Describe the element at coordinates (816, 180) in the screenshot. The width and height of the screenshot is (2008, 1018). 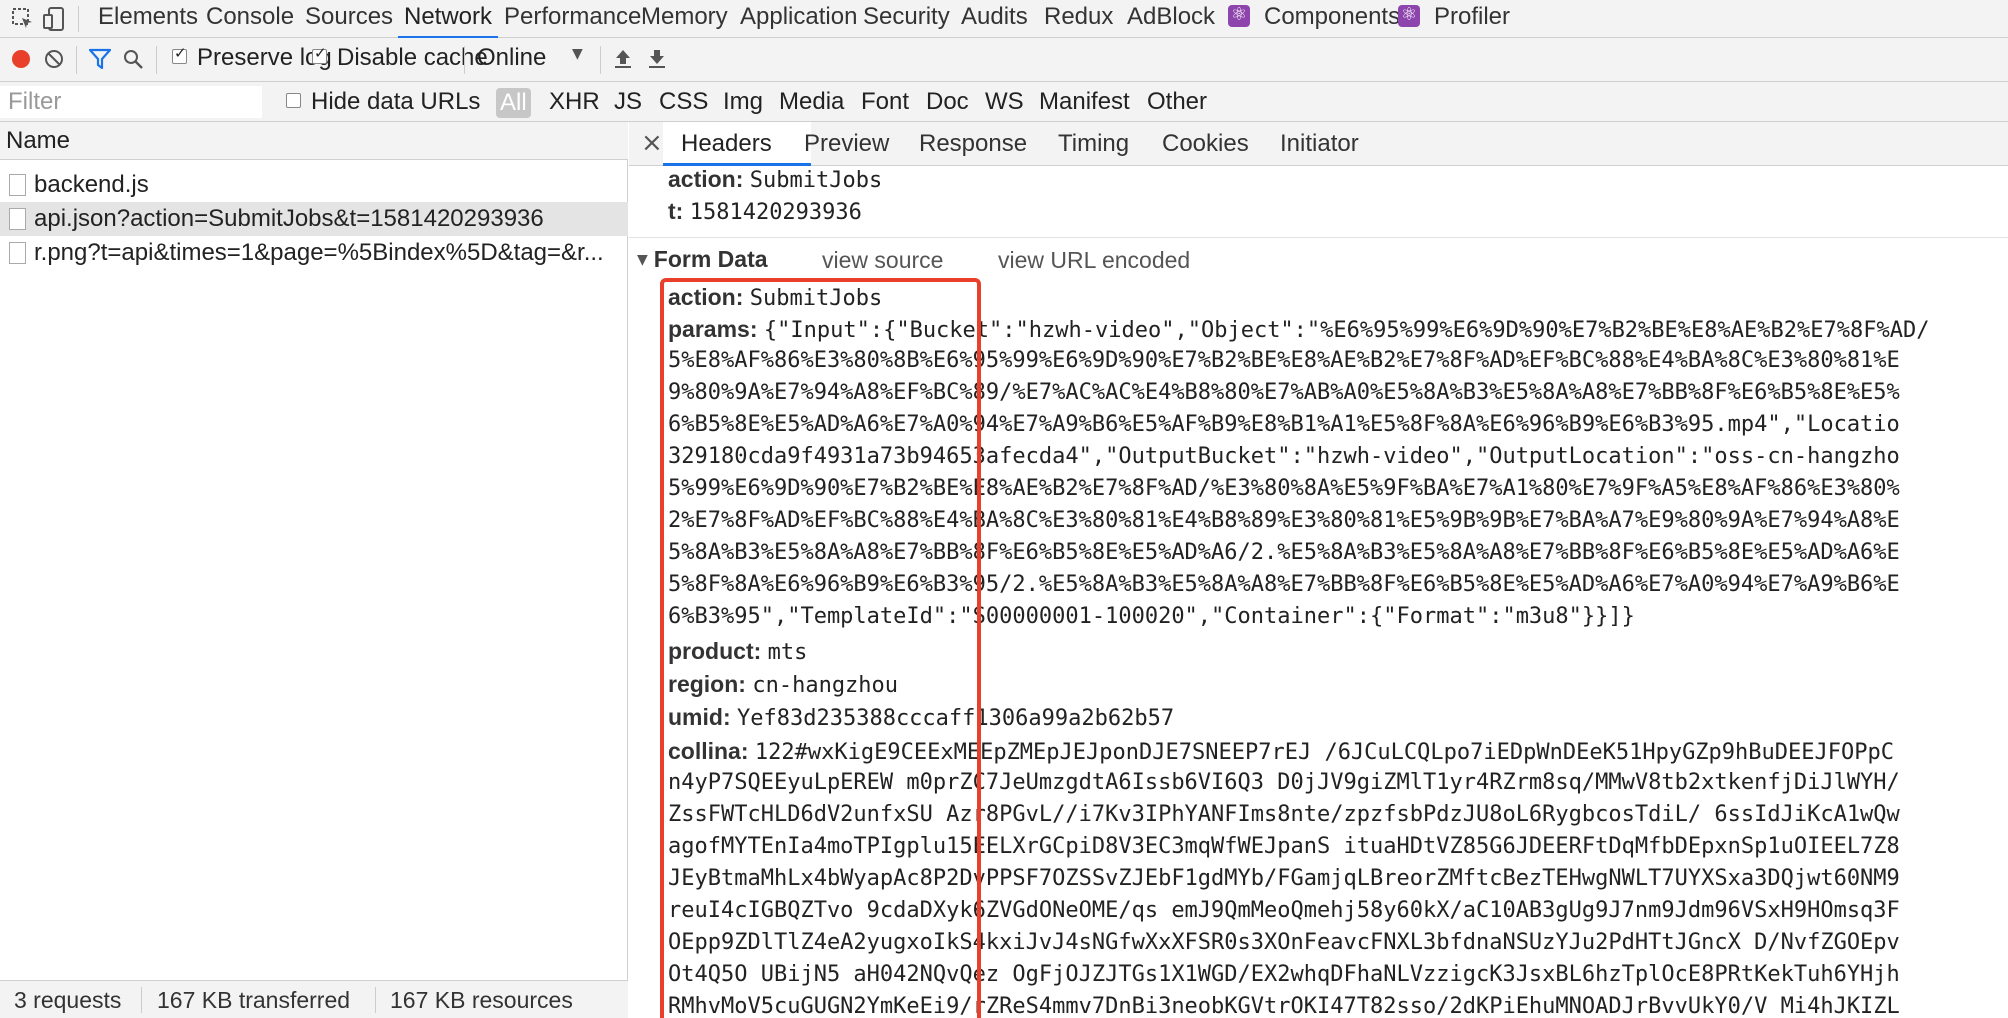
I see `param-value: SubmitJobs` at that location.